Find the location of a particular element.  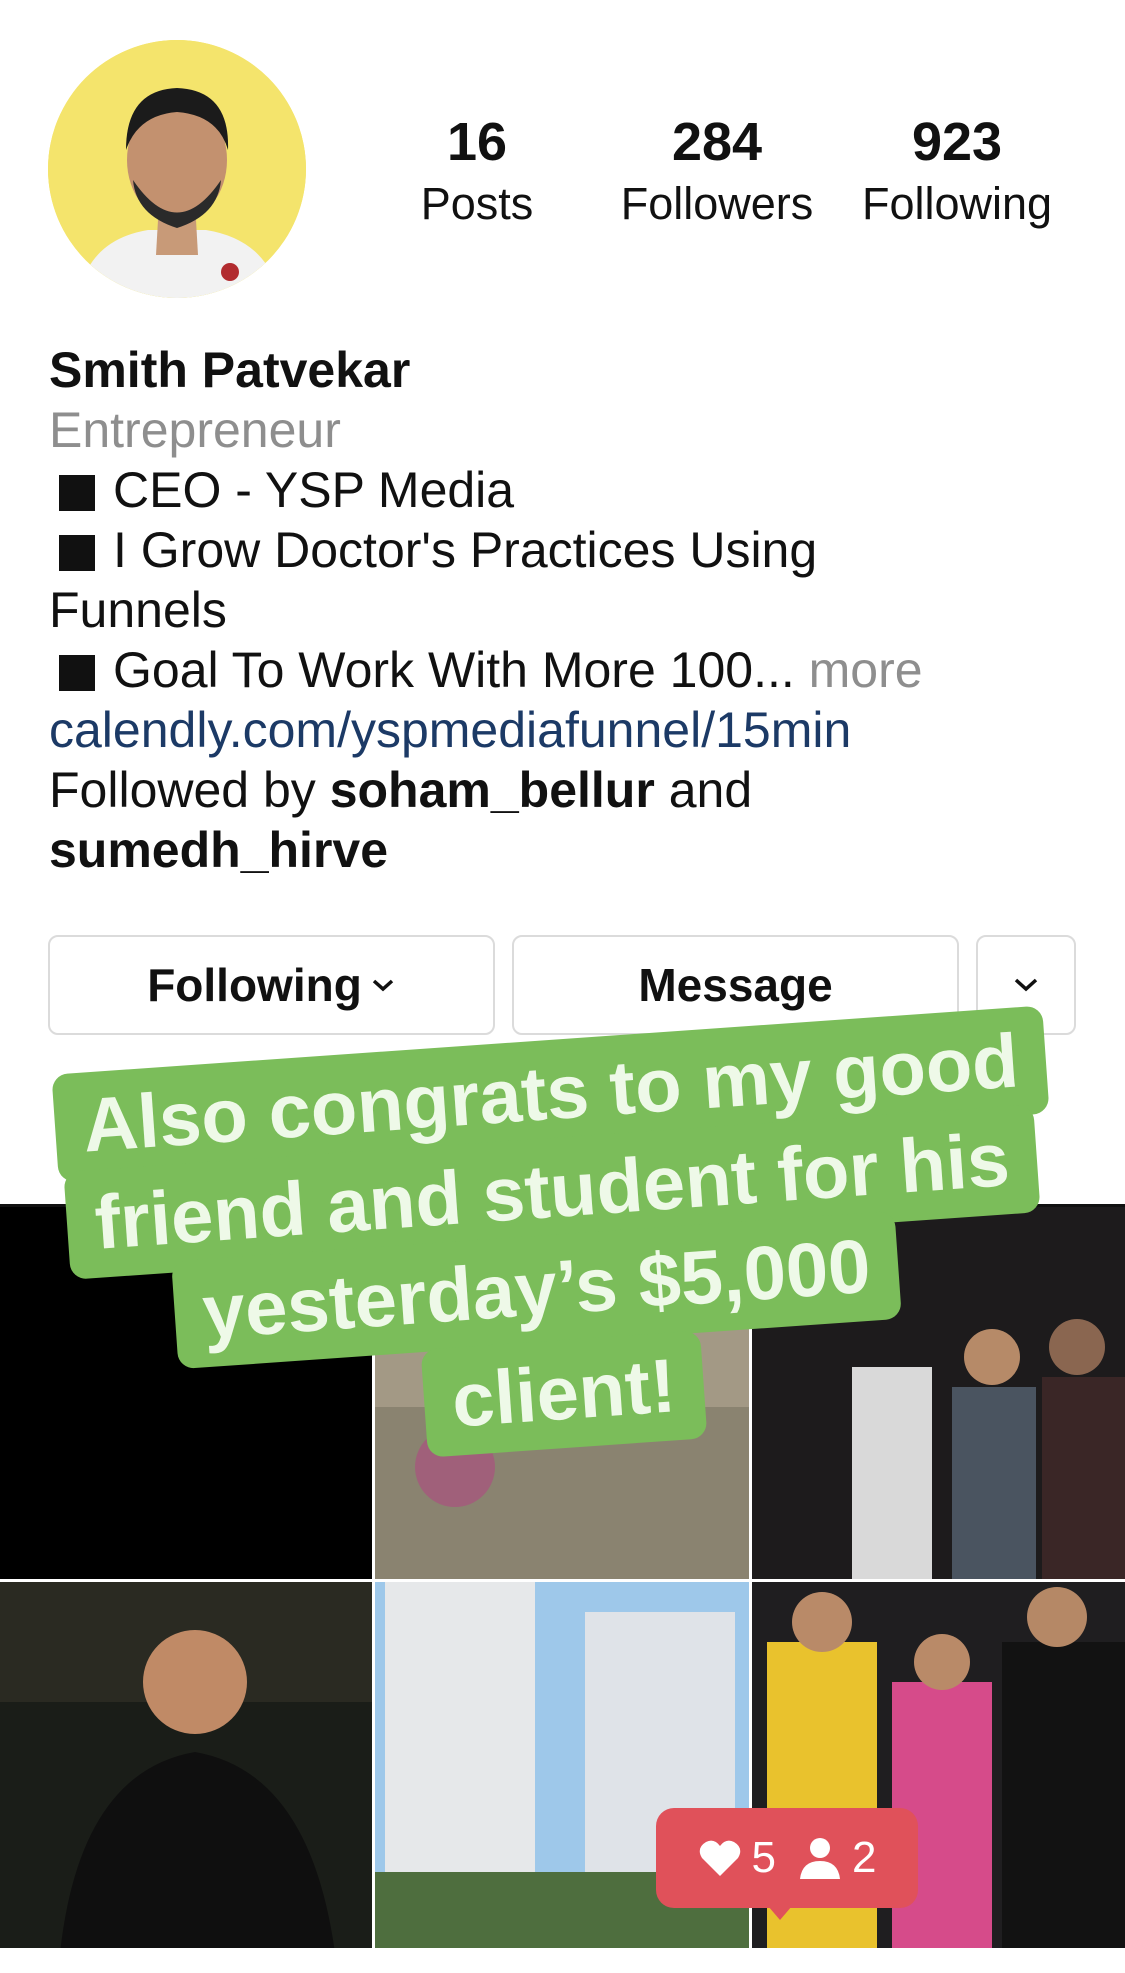

following-button-label: Following is located at coordinates (254, 985).